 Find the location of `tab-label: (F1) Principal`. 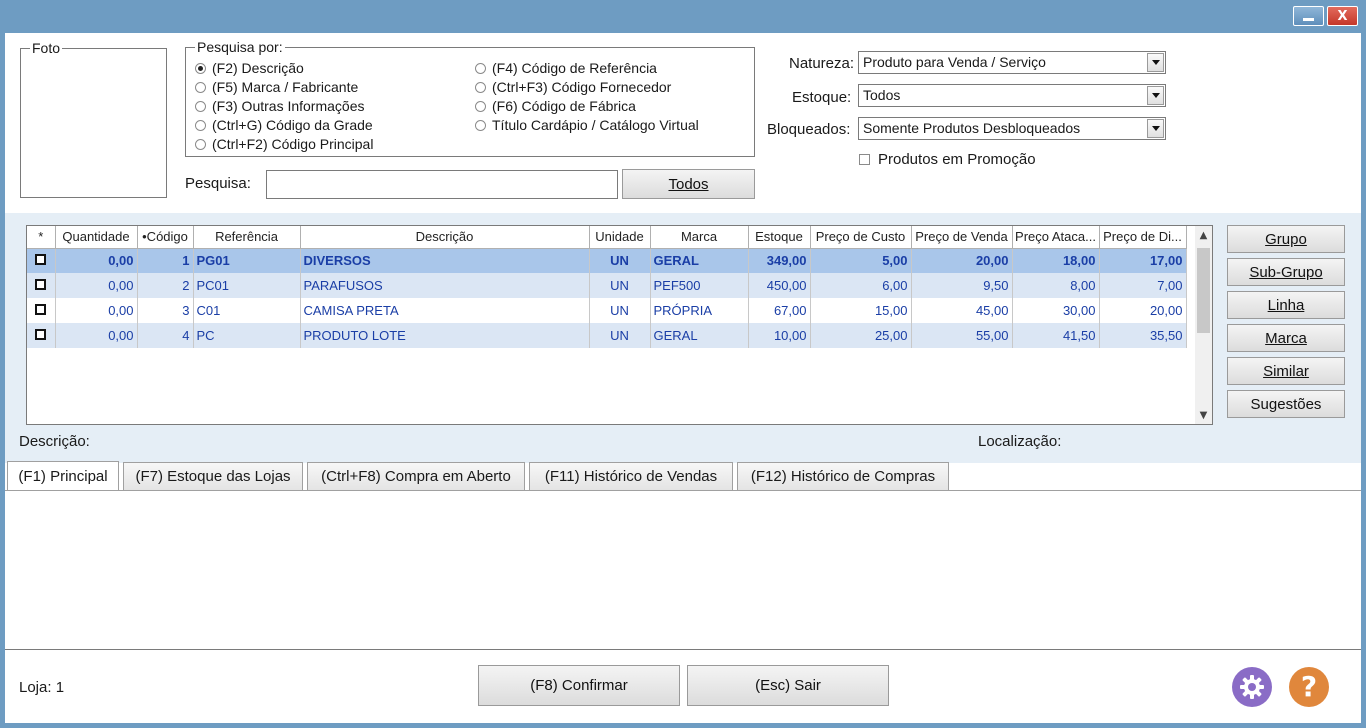

tab-label: (F1) Principal is located at coordinates (63, 476).